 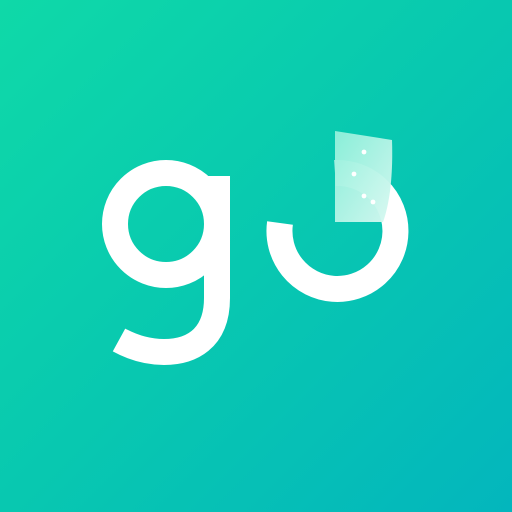 I want to click on letter-g, so click(x=166, y=263).